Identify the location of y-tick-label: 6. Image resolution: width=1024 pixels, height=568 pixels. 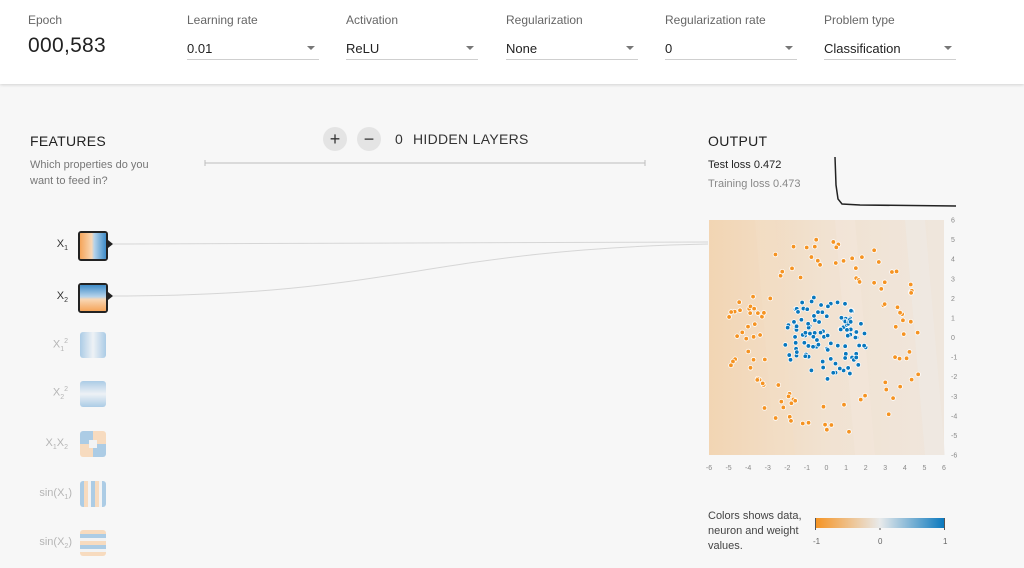
(953, 221).